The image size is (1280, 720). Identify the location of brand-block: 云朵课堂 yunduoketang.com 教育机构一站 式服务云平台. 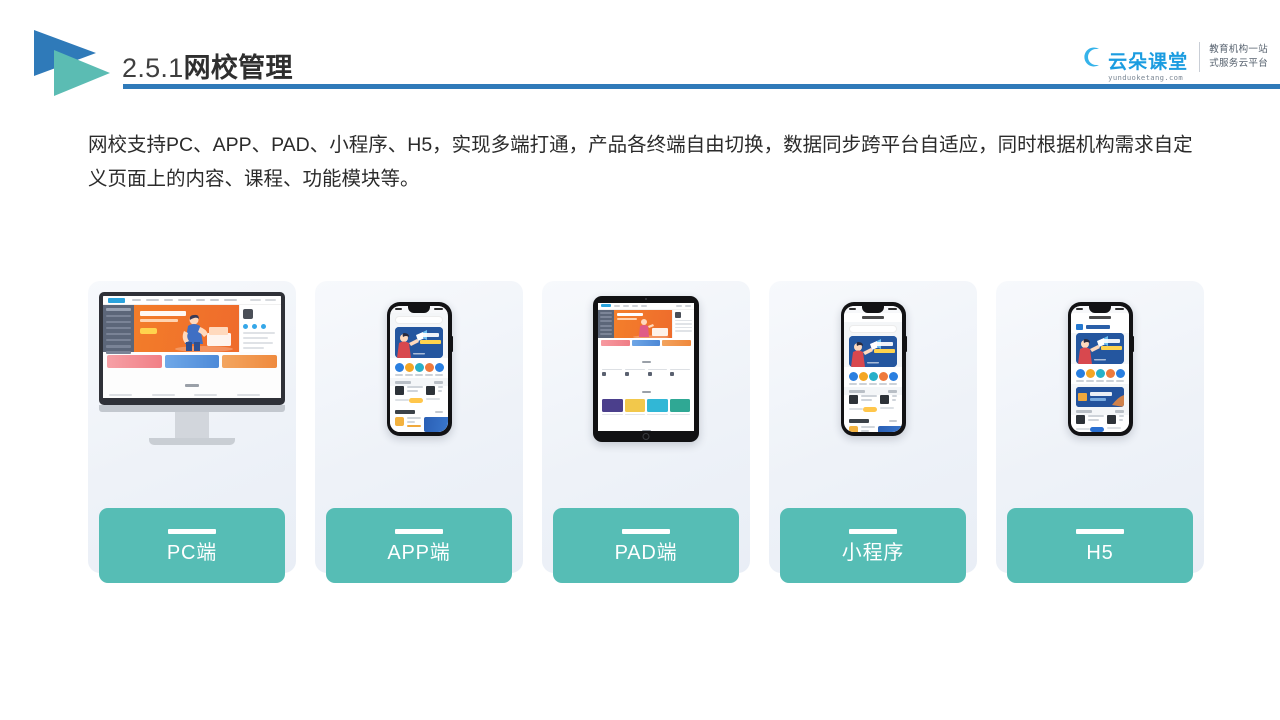
(1172, 59).